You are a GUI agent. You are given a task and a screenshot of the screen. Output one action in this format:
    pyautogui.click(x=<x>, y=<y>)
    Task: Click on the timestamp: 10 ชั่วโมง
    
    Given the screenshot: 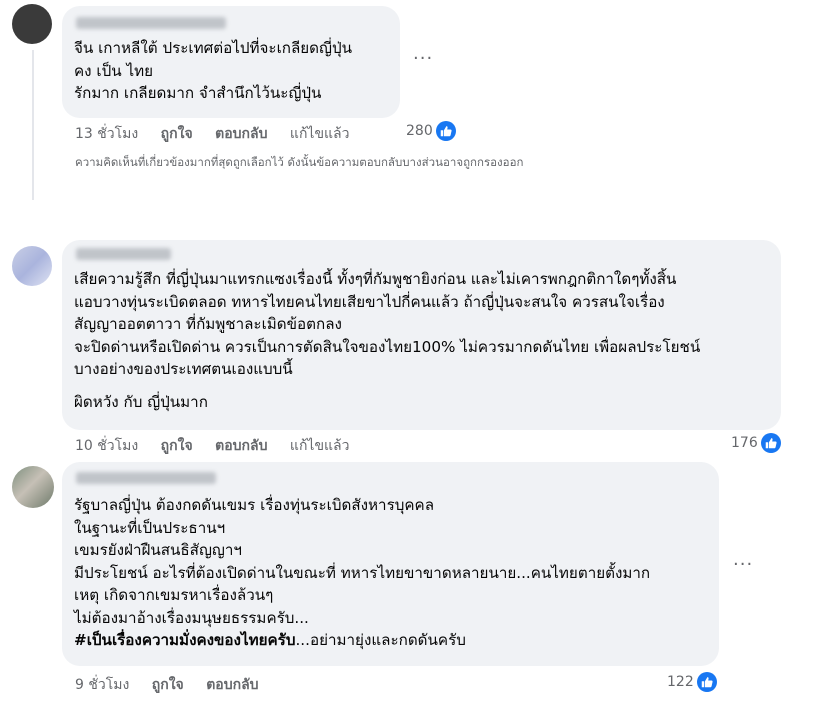 What is the action you would take?
    pyautogui.click(x=106, y=446)
    